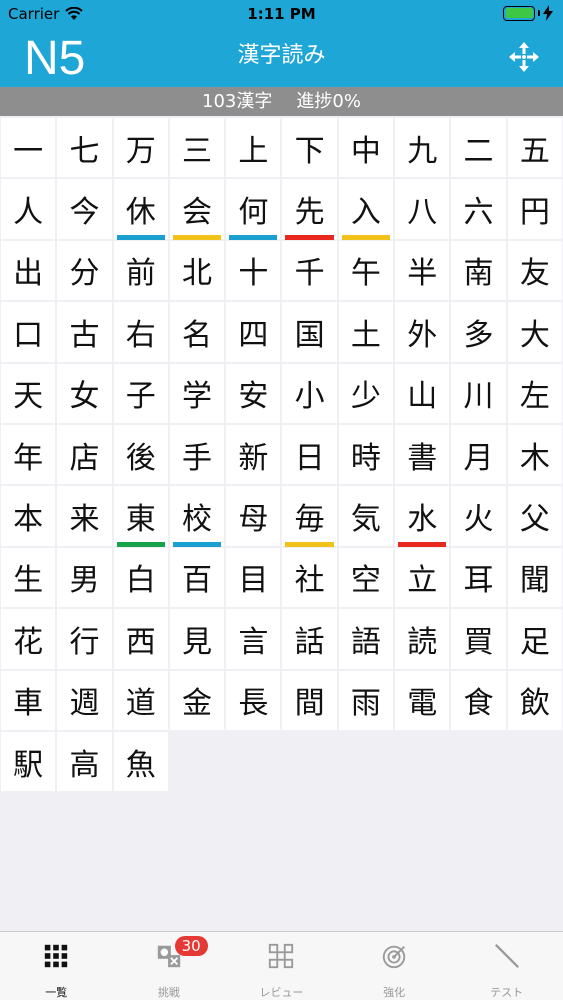 This screenshot has height=1000, width=563. I want to click on kanji-cell: 火, so click(478, 516).